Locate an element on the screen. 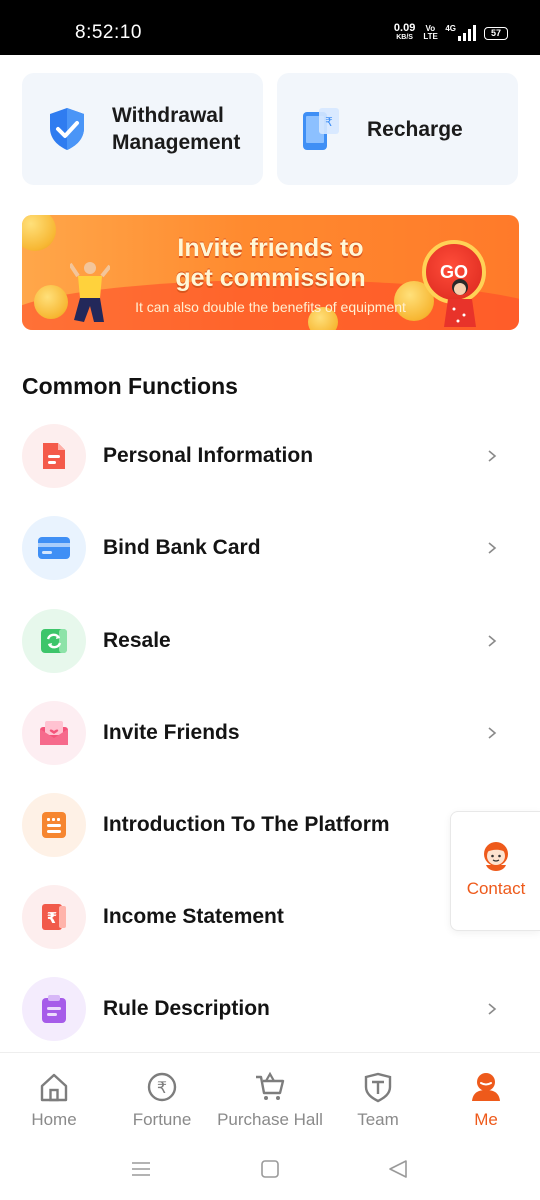 This screenshot has height=1200, width=540. nav-item-fortune: ₹ Fortune is located at coordinates (162, 1098).